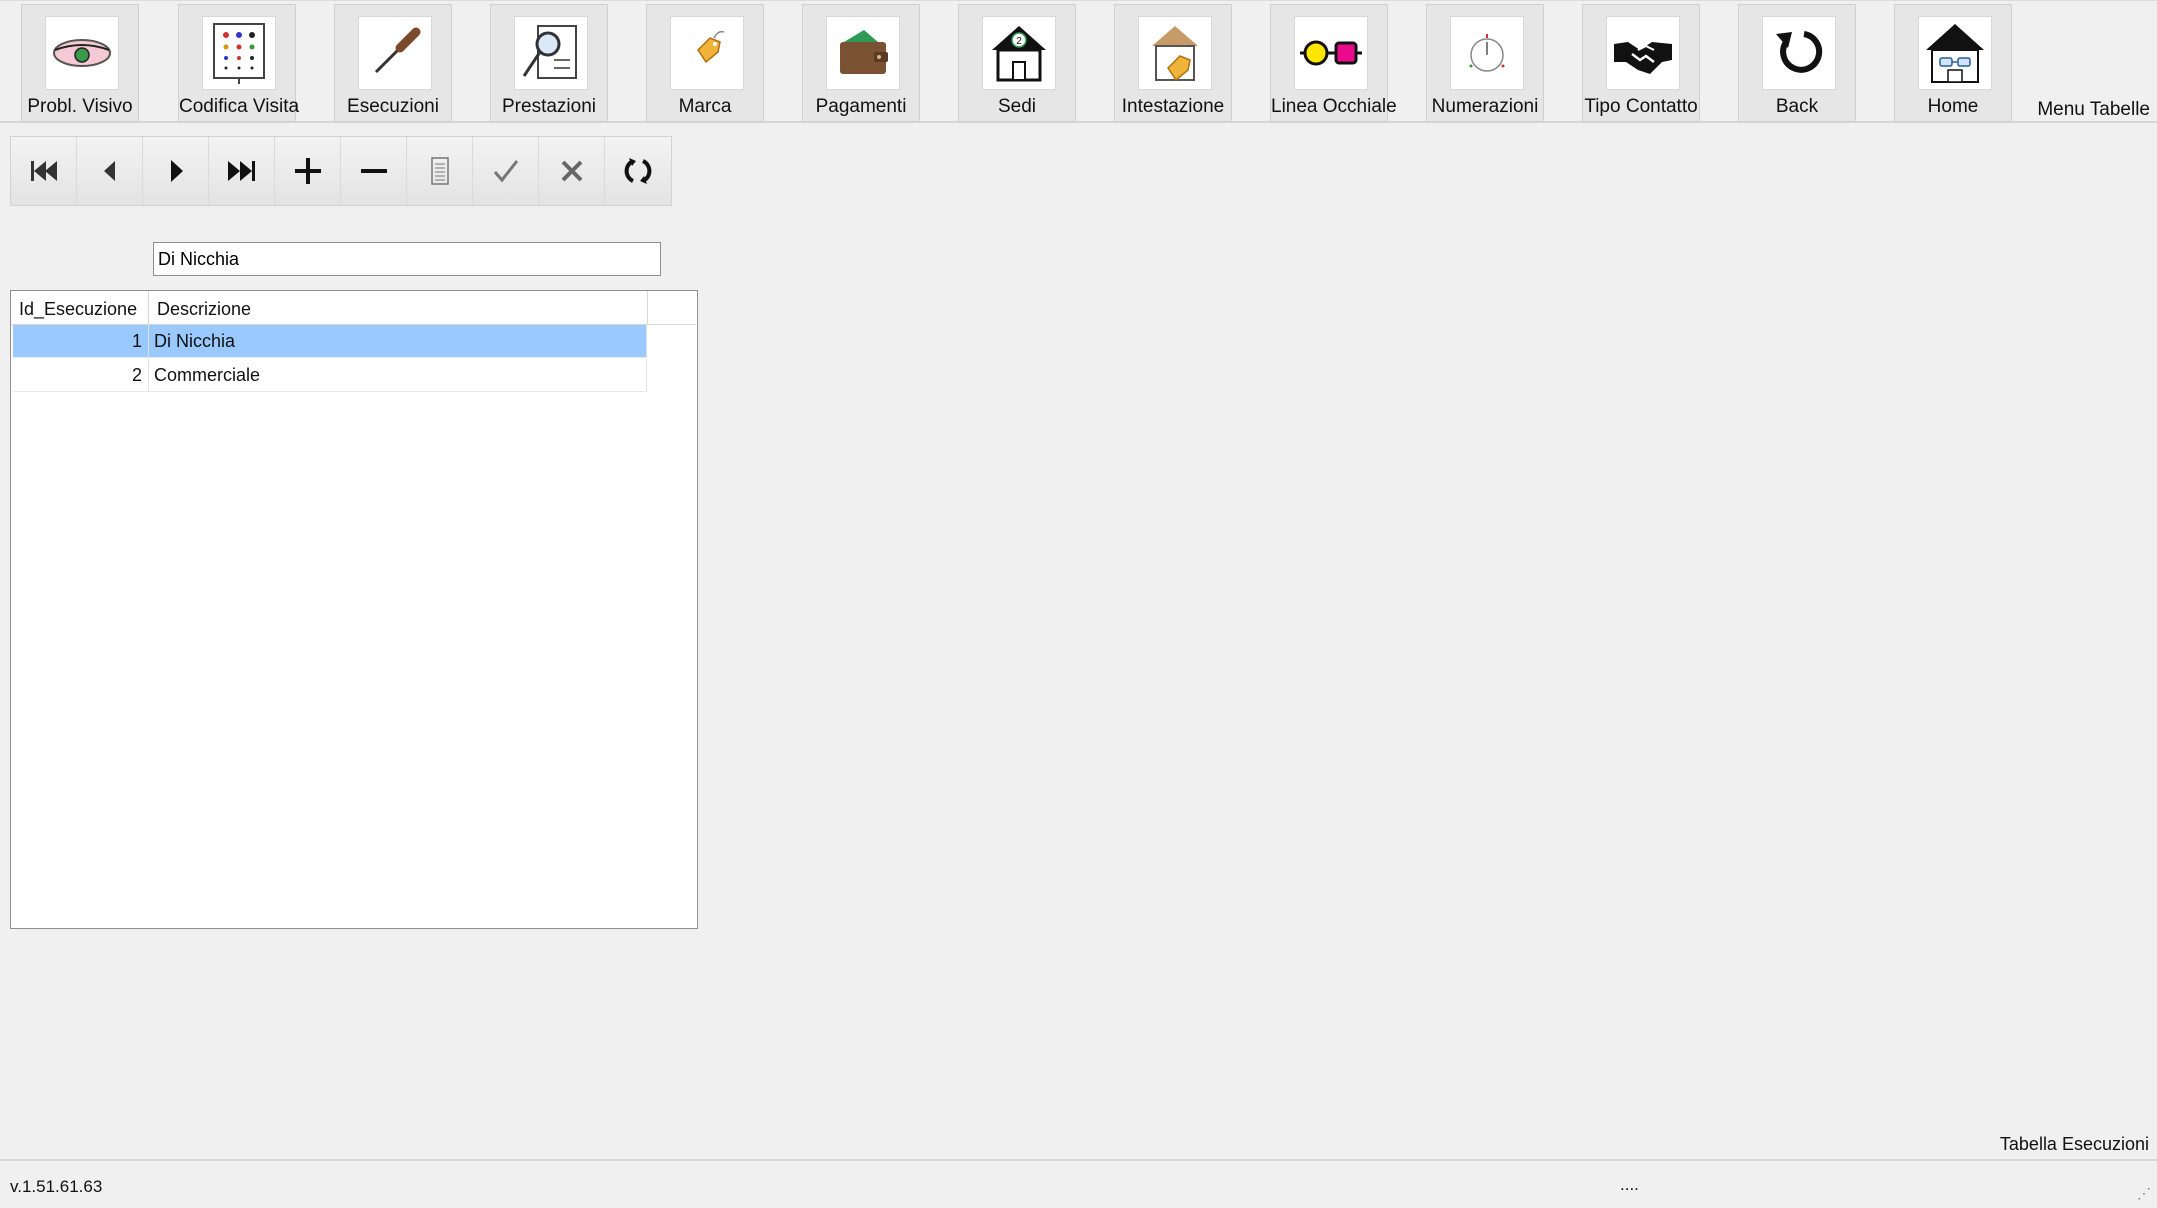 The image size is (2157, 1208). Describe the element at coordinates (1019, 54) in the screenshot. I see `house-number-icon: 2` at that location.